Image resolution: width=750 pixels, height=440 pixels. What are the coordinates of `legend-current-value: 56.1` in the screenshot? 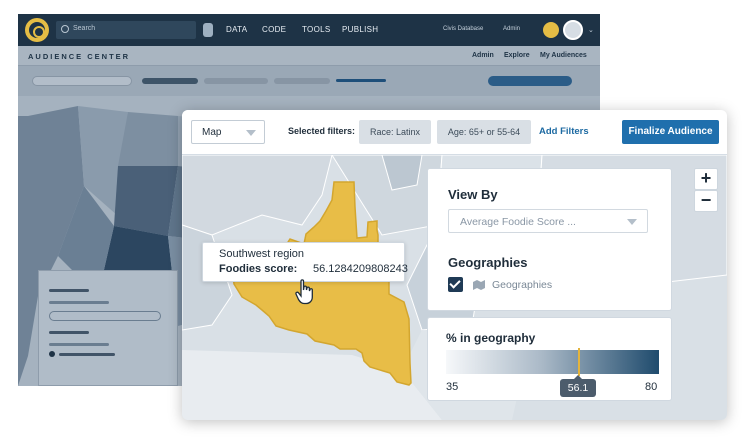 It's located at (578, 386).